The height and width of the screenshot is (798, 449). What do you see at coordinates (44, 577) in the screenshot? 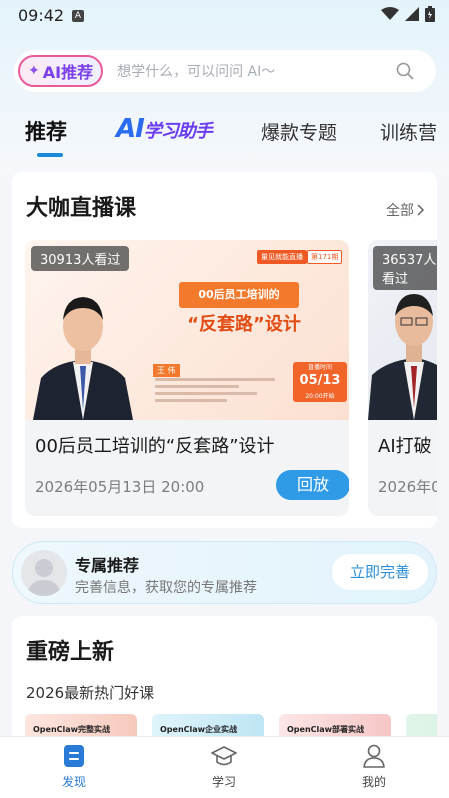
I see `default-avatar-icon` at bounding box center [44, 577].